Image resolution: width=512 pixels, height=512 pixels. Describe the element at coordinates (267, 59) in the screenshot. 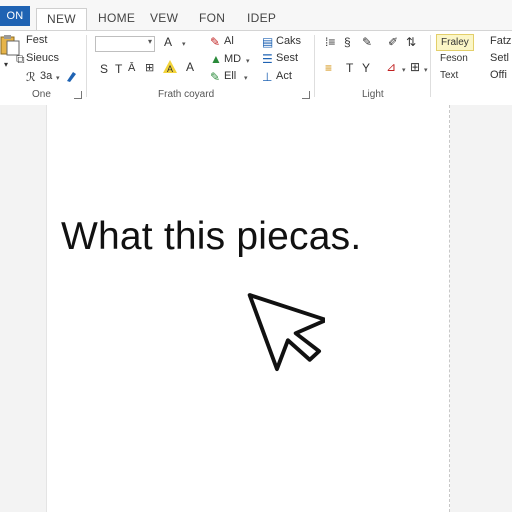

I see `sest-icon: ☰` at that location.